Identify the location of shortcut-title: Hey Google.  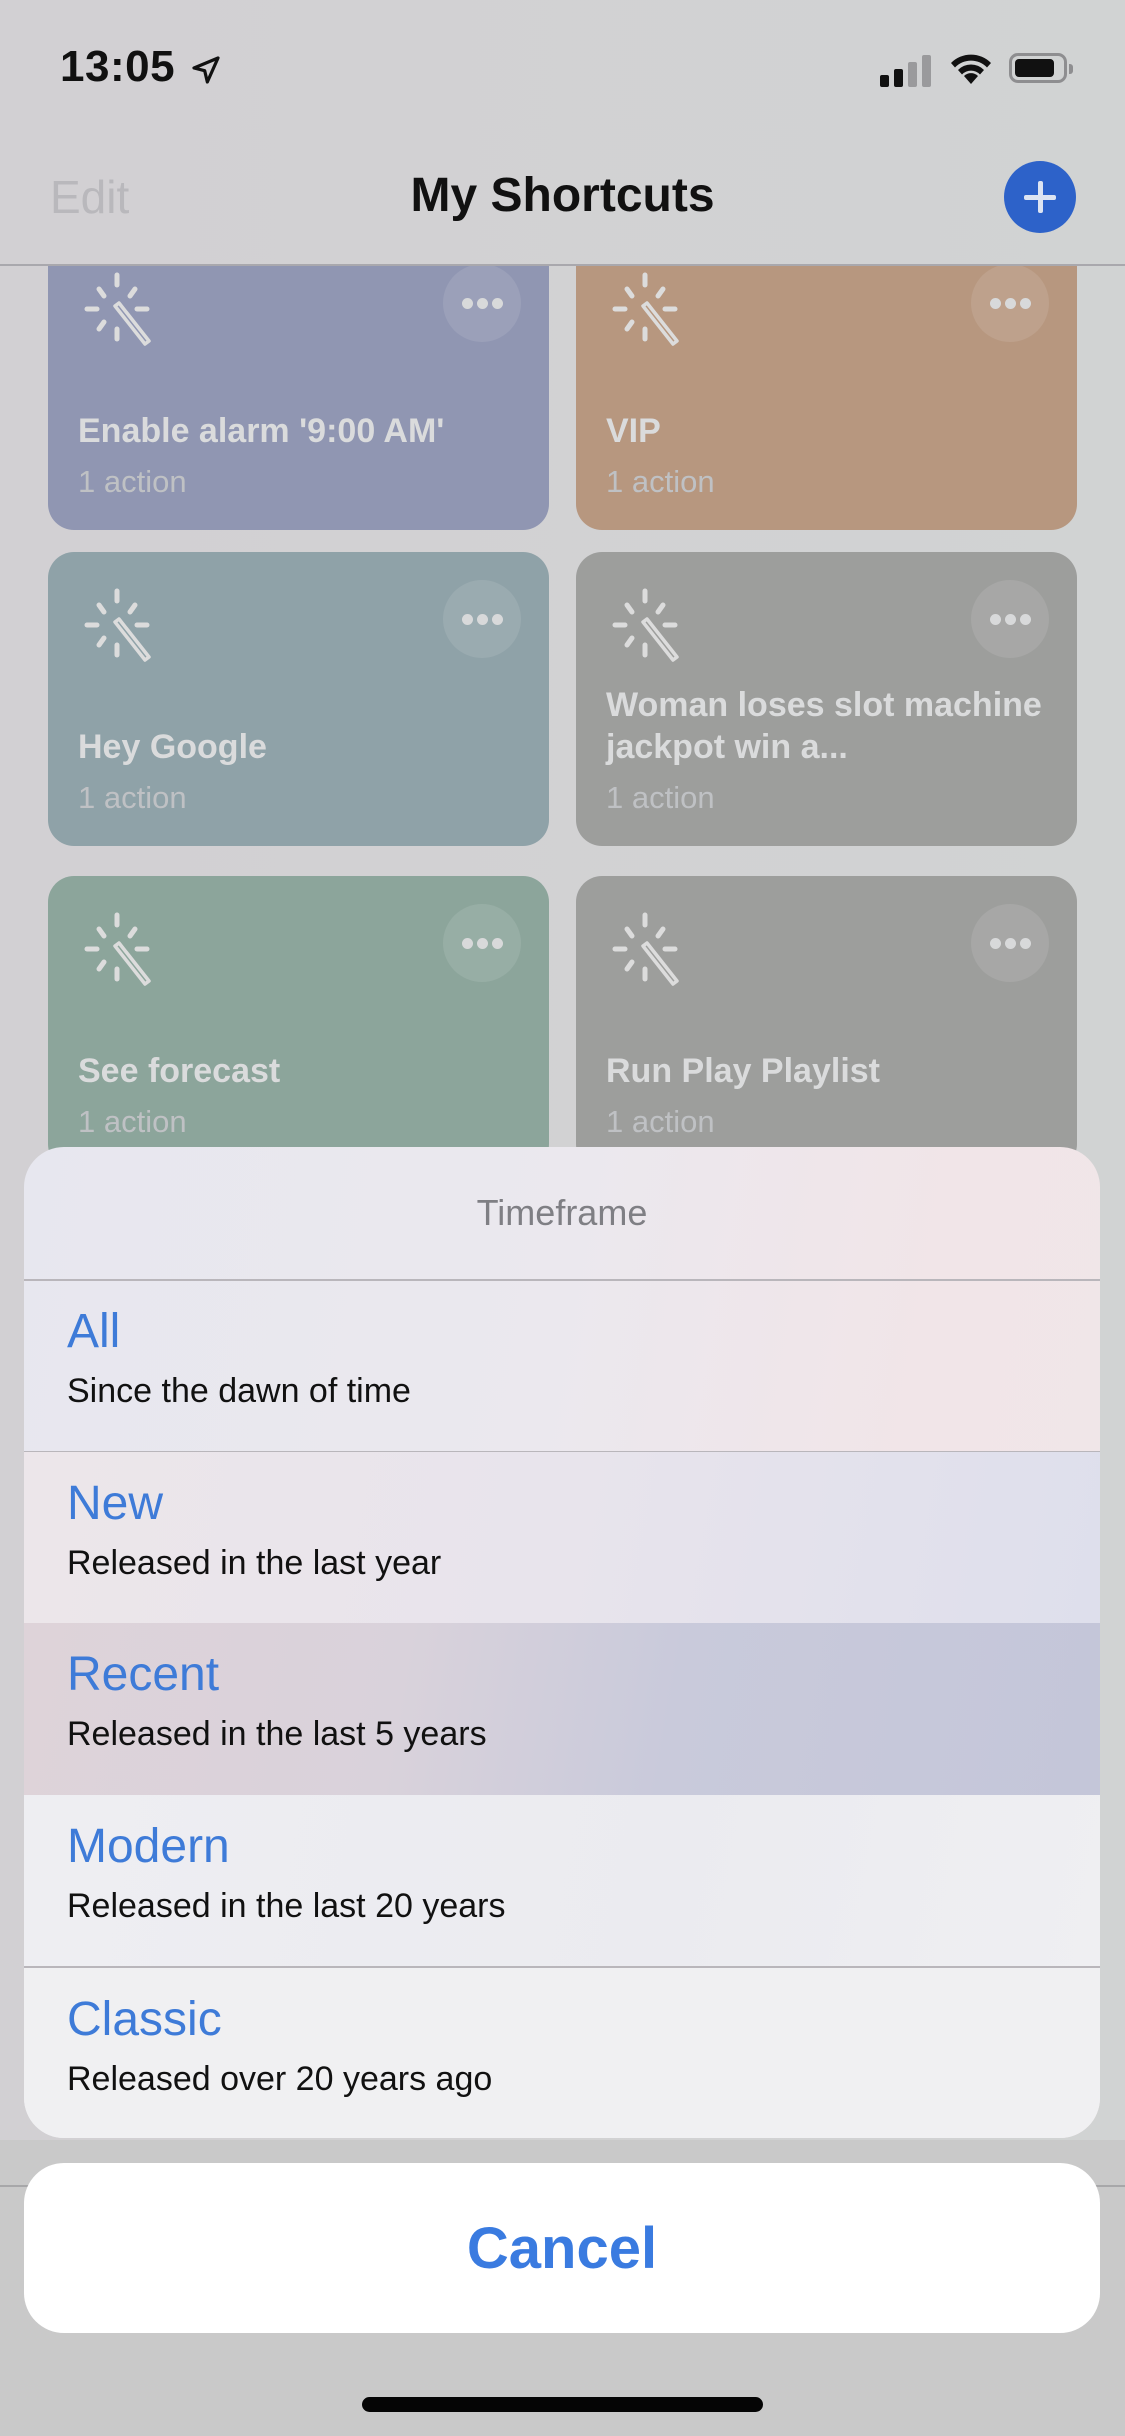
(172, 747).